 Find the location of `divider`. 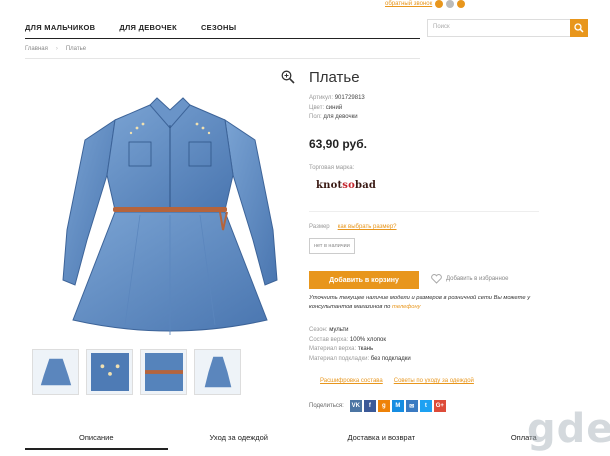

divider is located at coordinates (424, 211).